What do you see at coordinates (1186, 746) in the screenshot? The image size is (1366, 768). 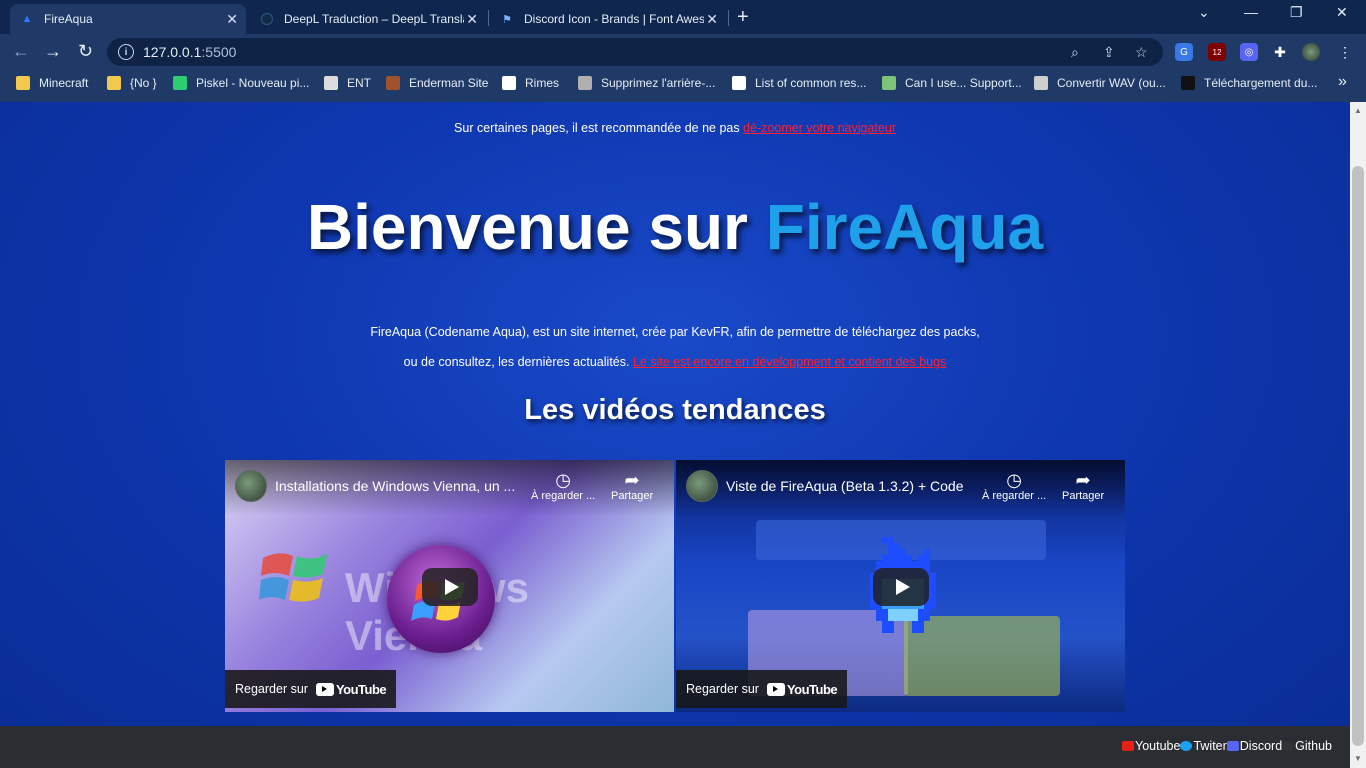 I see `twitter-icon` at bounding box center [1186, 746].